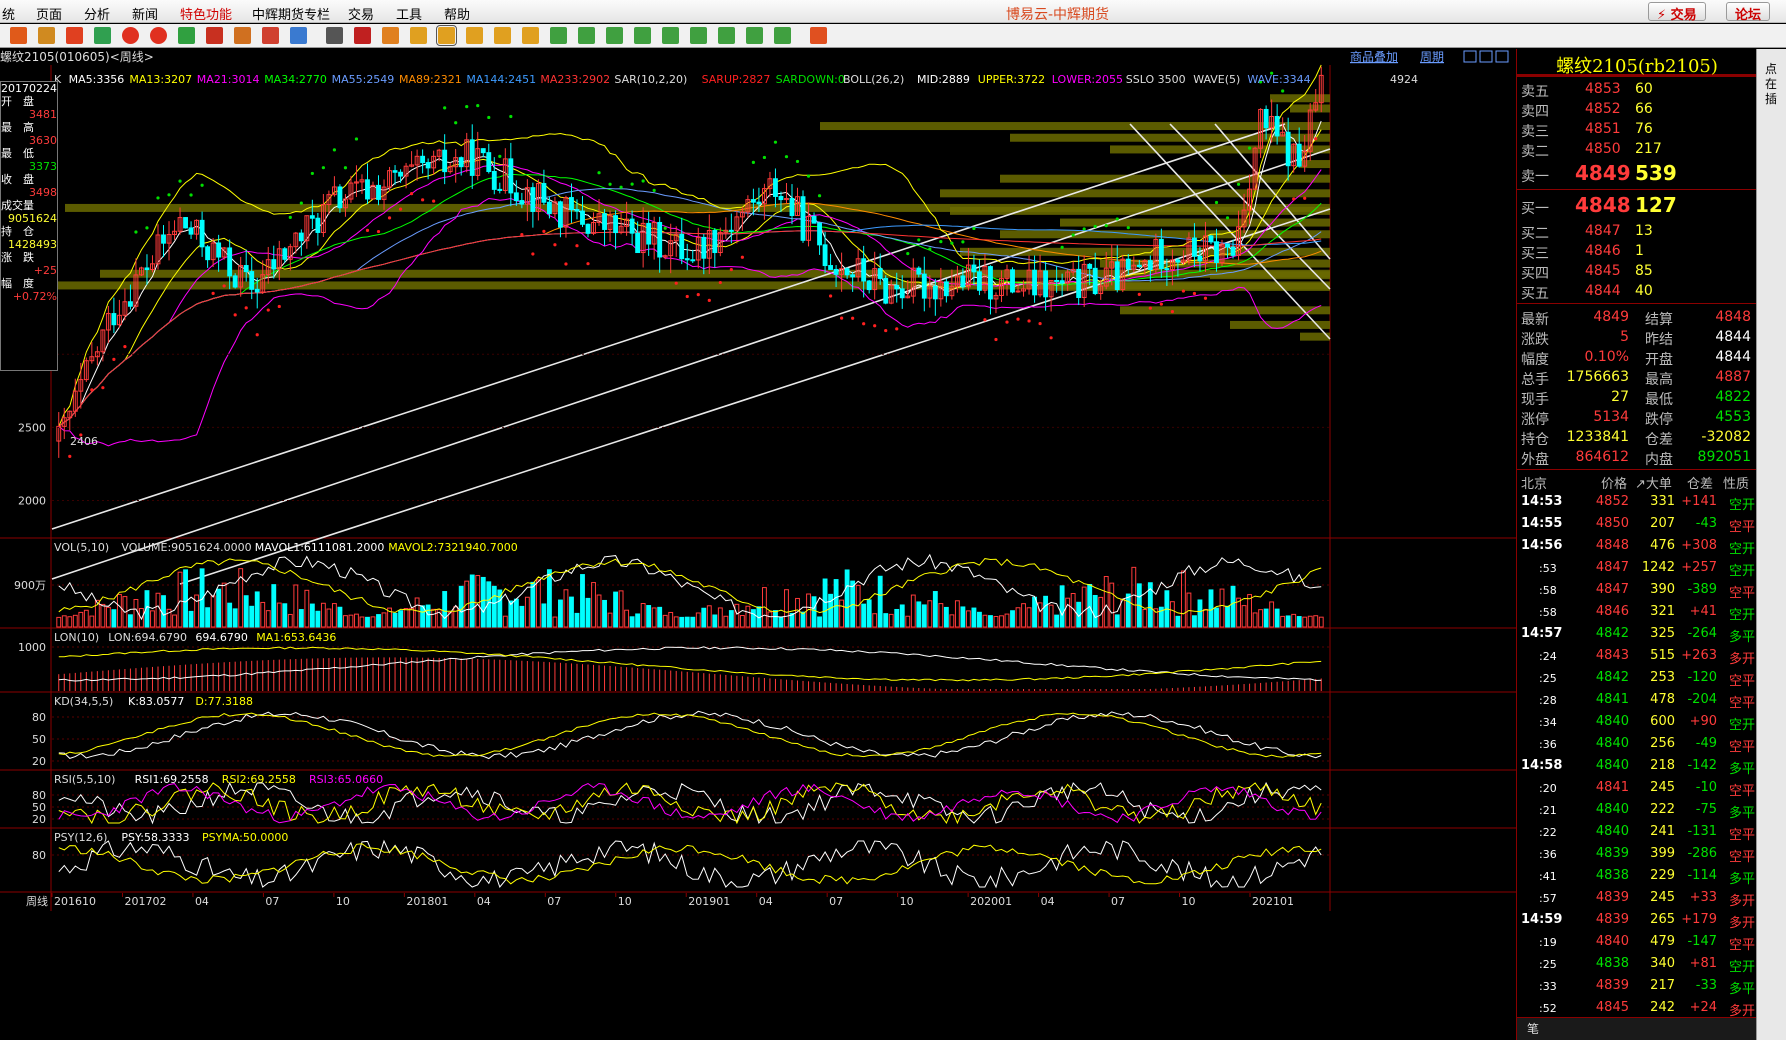 The image size is (1786, 1040). I want to click on menu-features: 特色功能, so click(206, 13).